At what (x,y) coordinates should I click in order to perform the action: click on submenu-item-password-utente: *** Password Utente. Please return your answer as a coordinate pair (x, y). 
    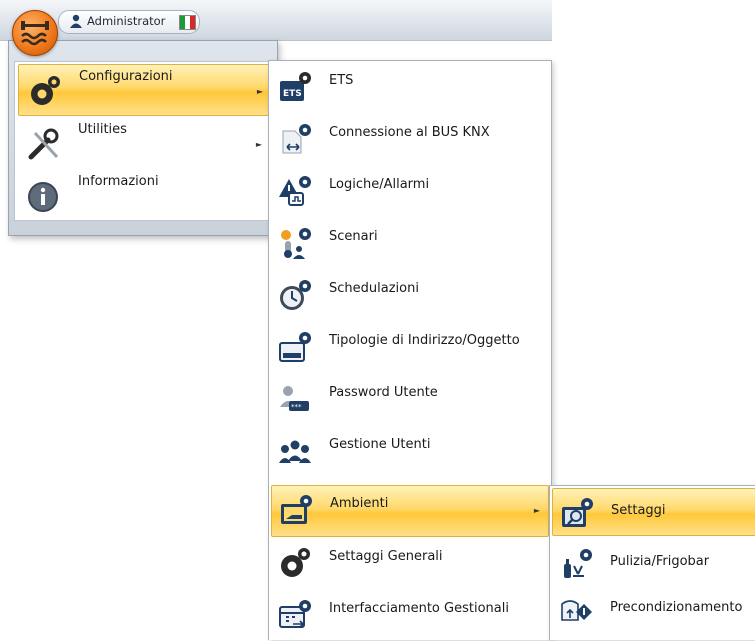
    Looking at the image, I should click on (409, 400).